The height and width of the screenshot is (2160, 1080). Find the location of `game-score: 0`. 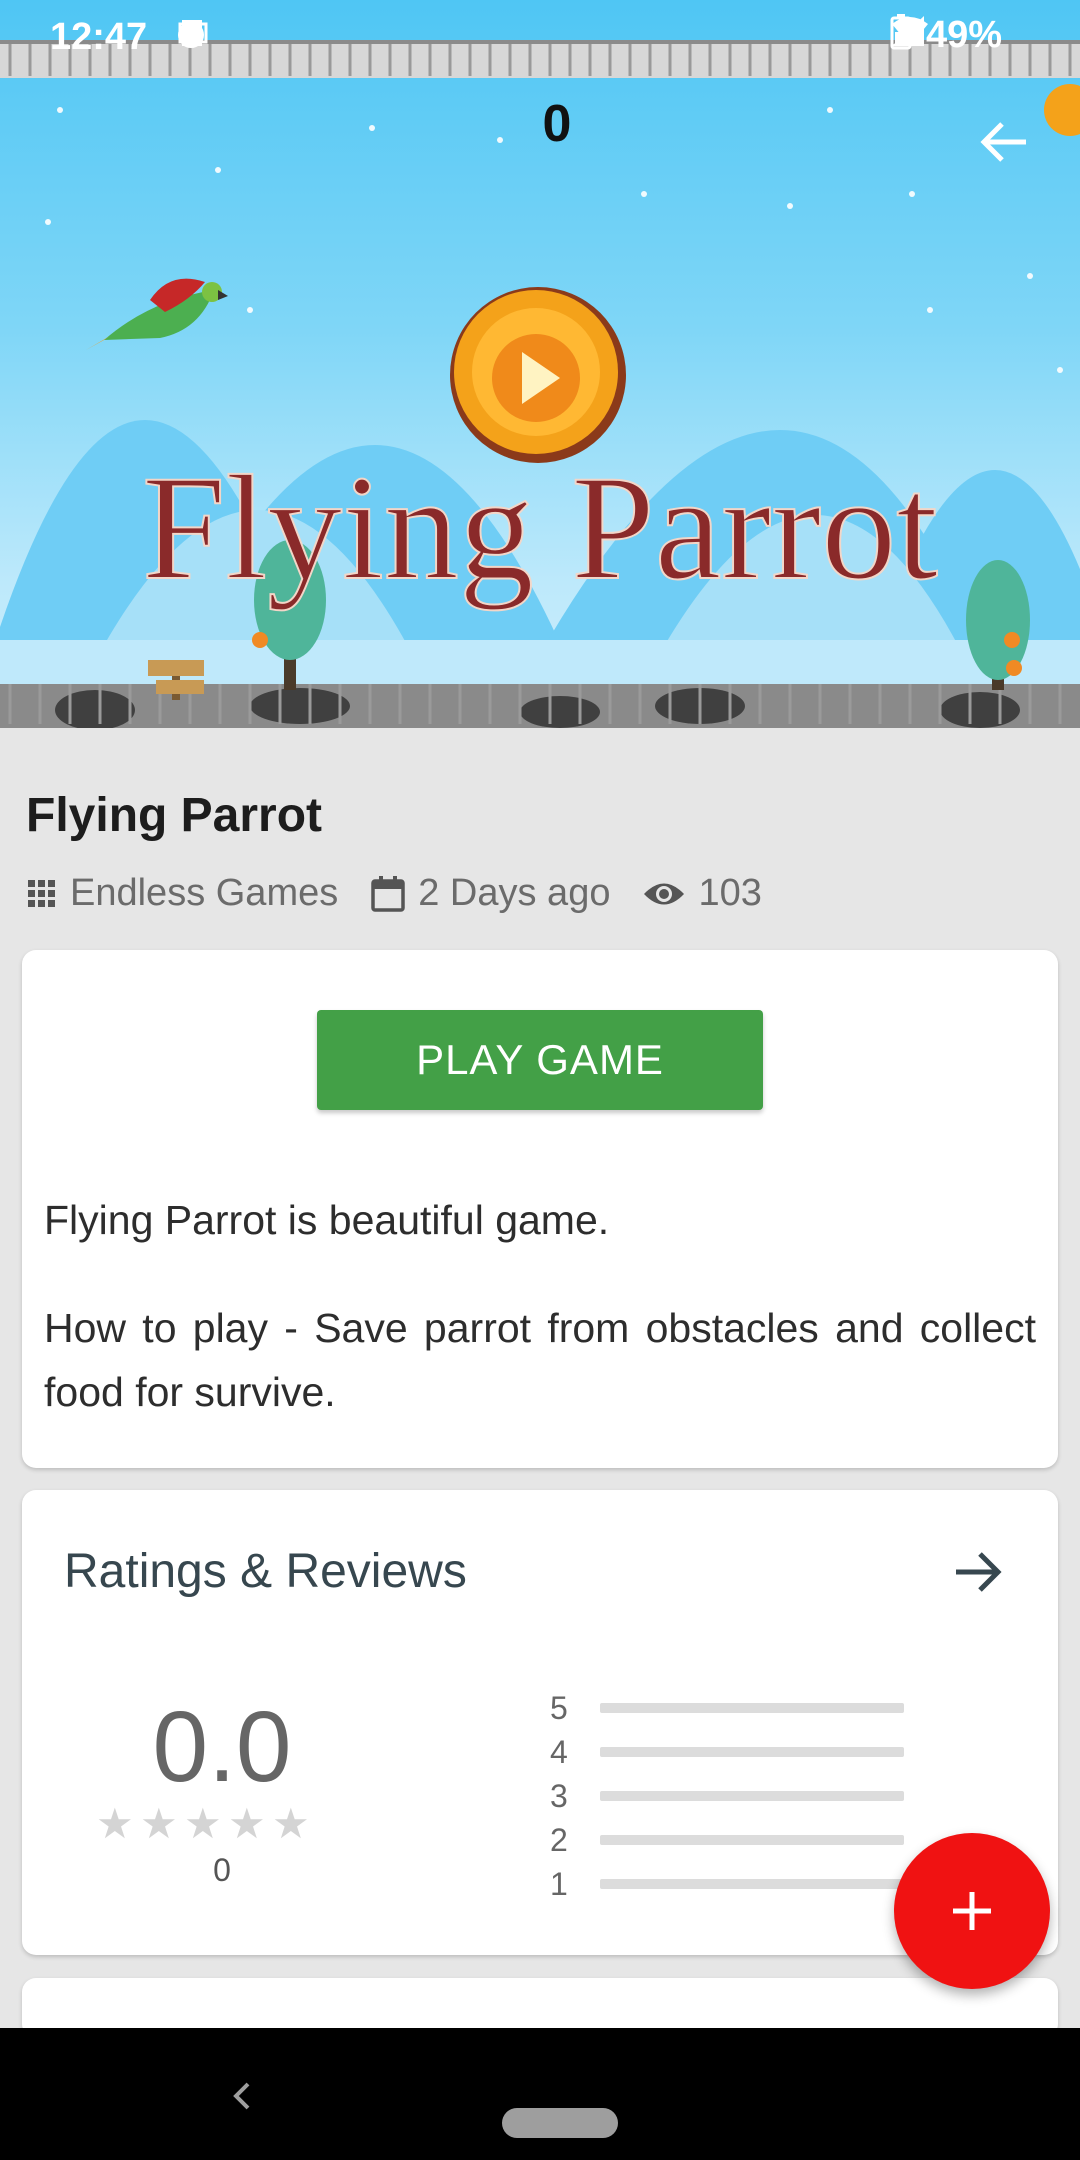

game-score: 0 is located at coordinates (557, 124).